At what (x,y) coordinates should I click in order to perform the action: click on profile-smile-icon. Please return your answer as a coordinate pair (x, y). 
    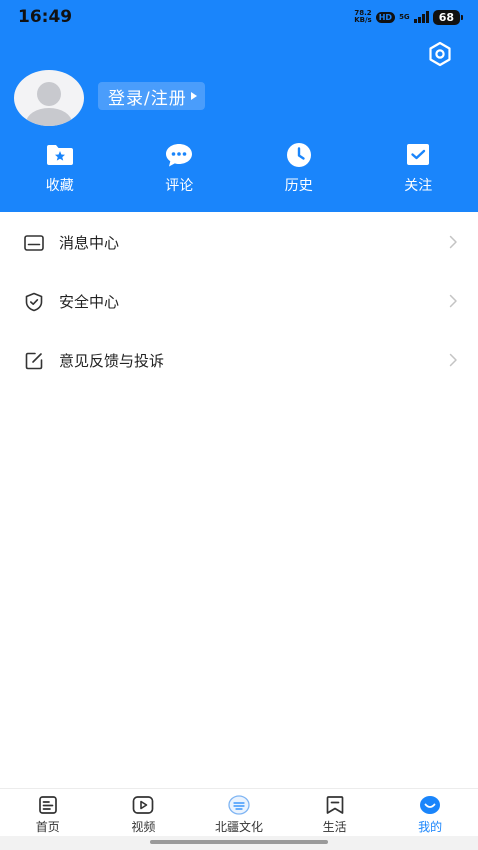
    Looking at the image, I should click on (430, 805).